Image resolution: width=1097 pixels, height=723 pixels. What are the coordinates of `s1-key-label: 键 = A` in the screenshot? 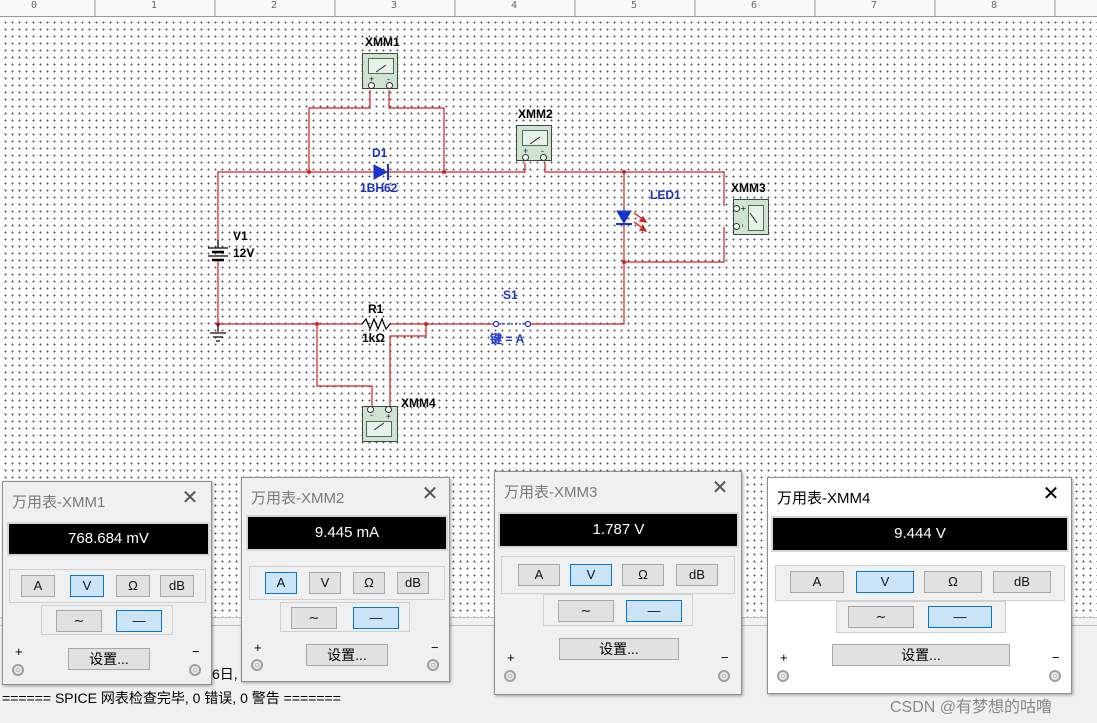 It's located at (507, 339).